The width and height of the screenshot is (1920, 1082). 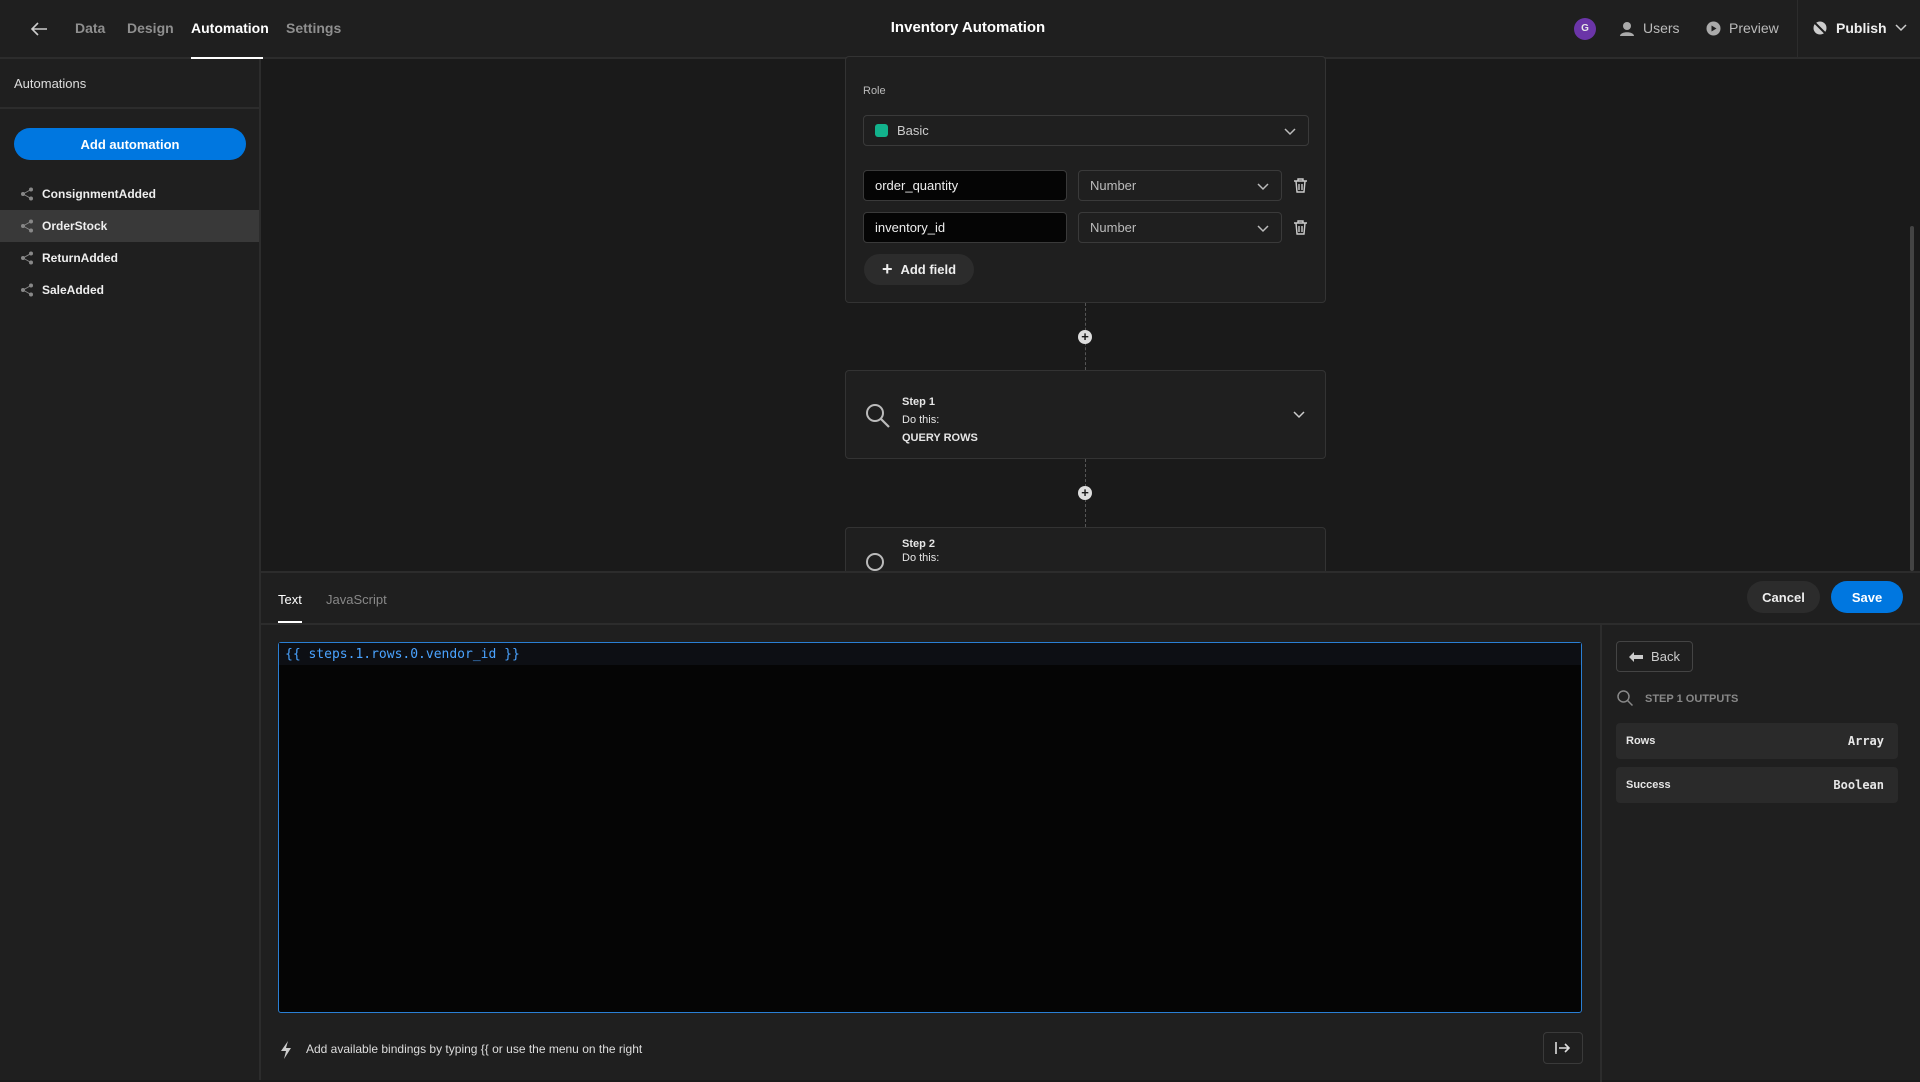 What do you see at coordinates (1867, 597) in the screenshot?
I see `save-button: Save` at bounding box center [1867, 597].